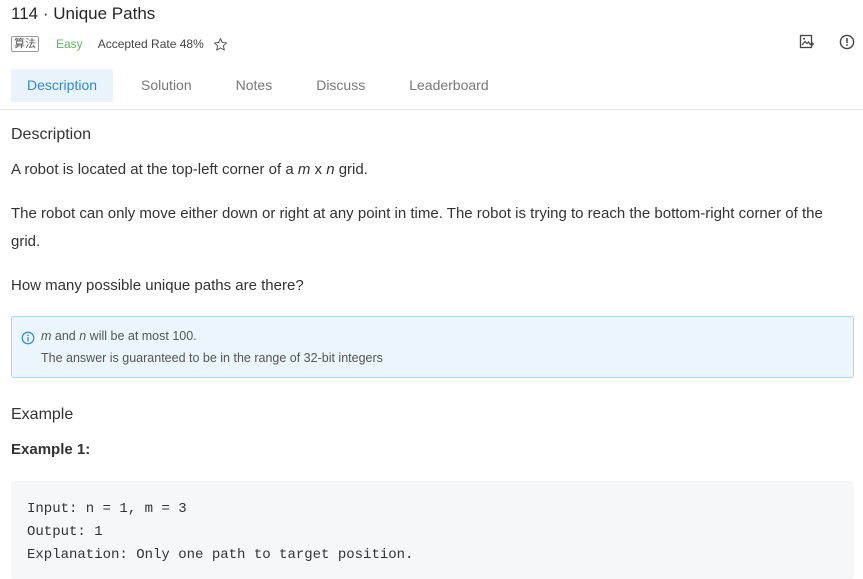 The height and width of the screenshot is (579, 863). Describe the element at coordinates (25, 44) in the screenshot. I see `category-tag: 算法` at that location.